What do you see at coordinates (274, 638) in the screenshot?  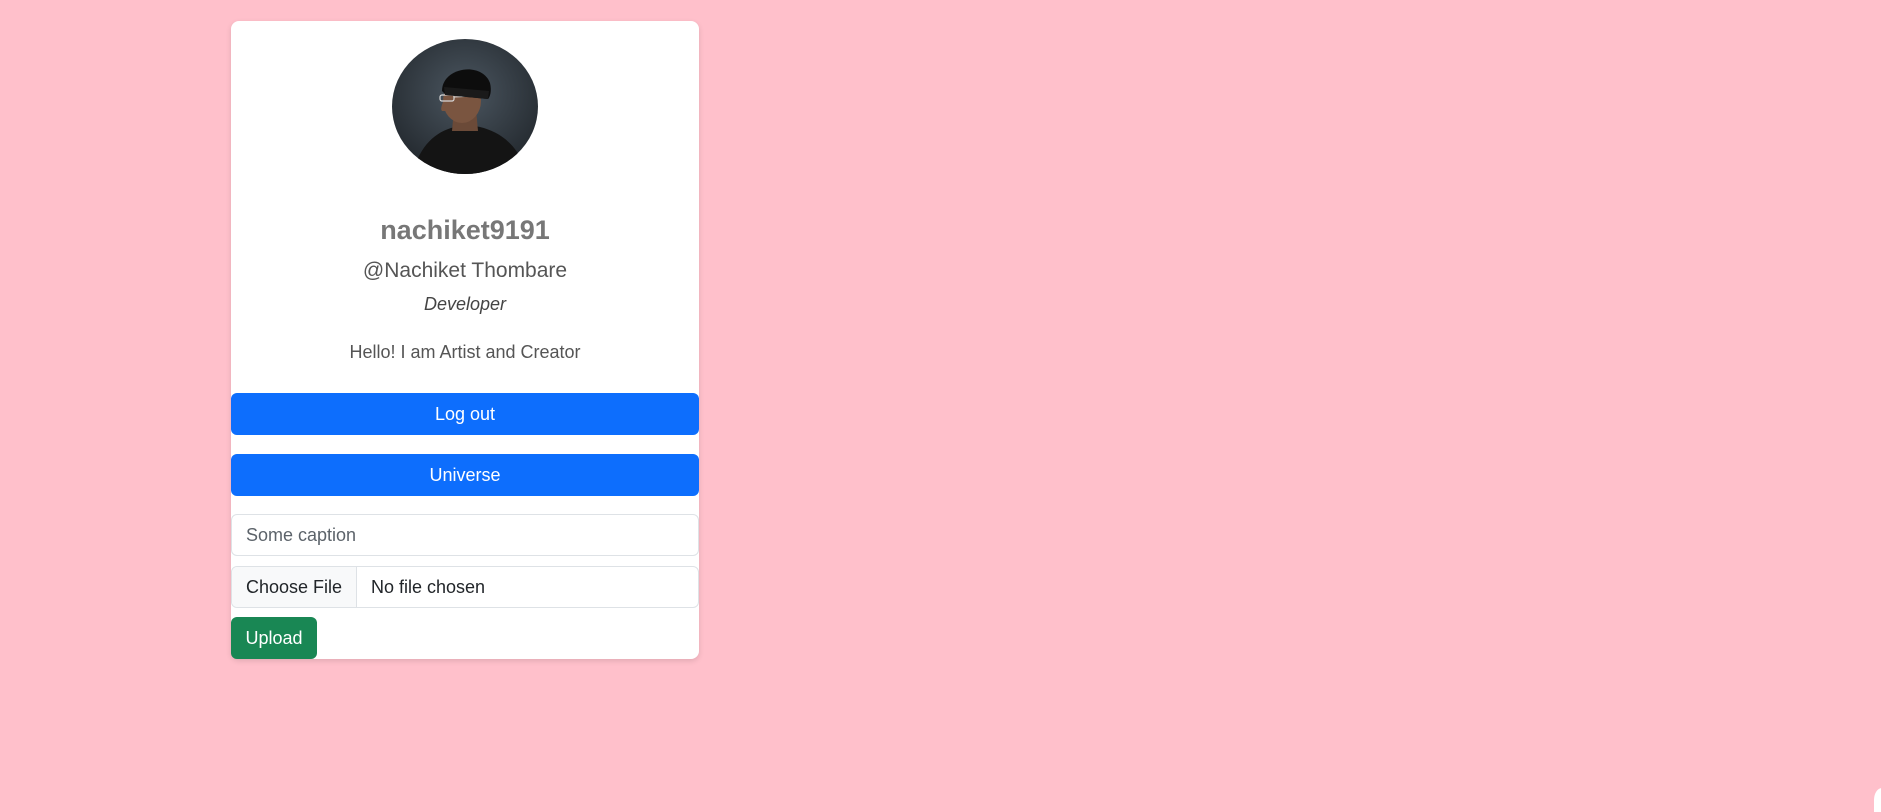 I see `upload-button: Upload` at bounding box center [274, 638].